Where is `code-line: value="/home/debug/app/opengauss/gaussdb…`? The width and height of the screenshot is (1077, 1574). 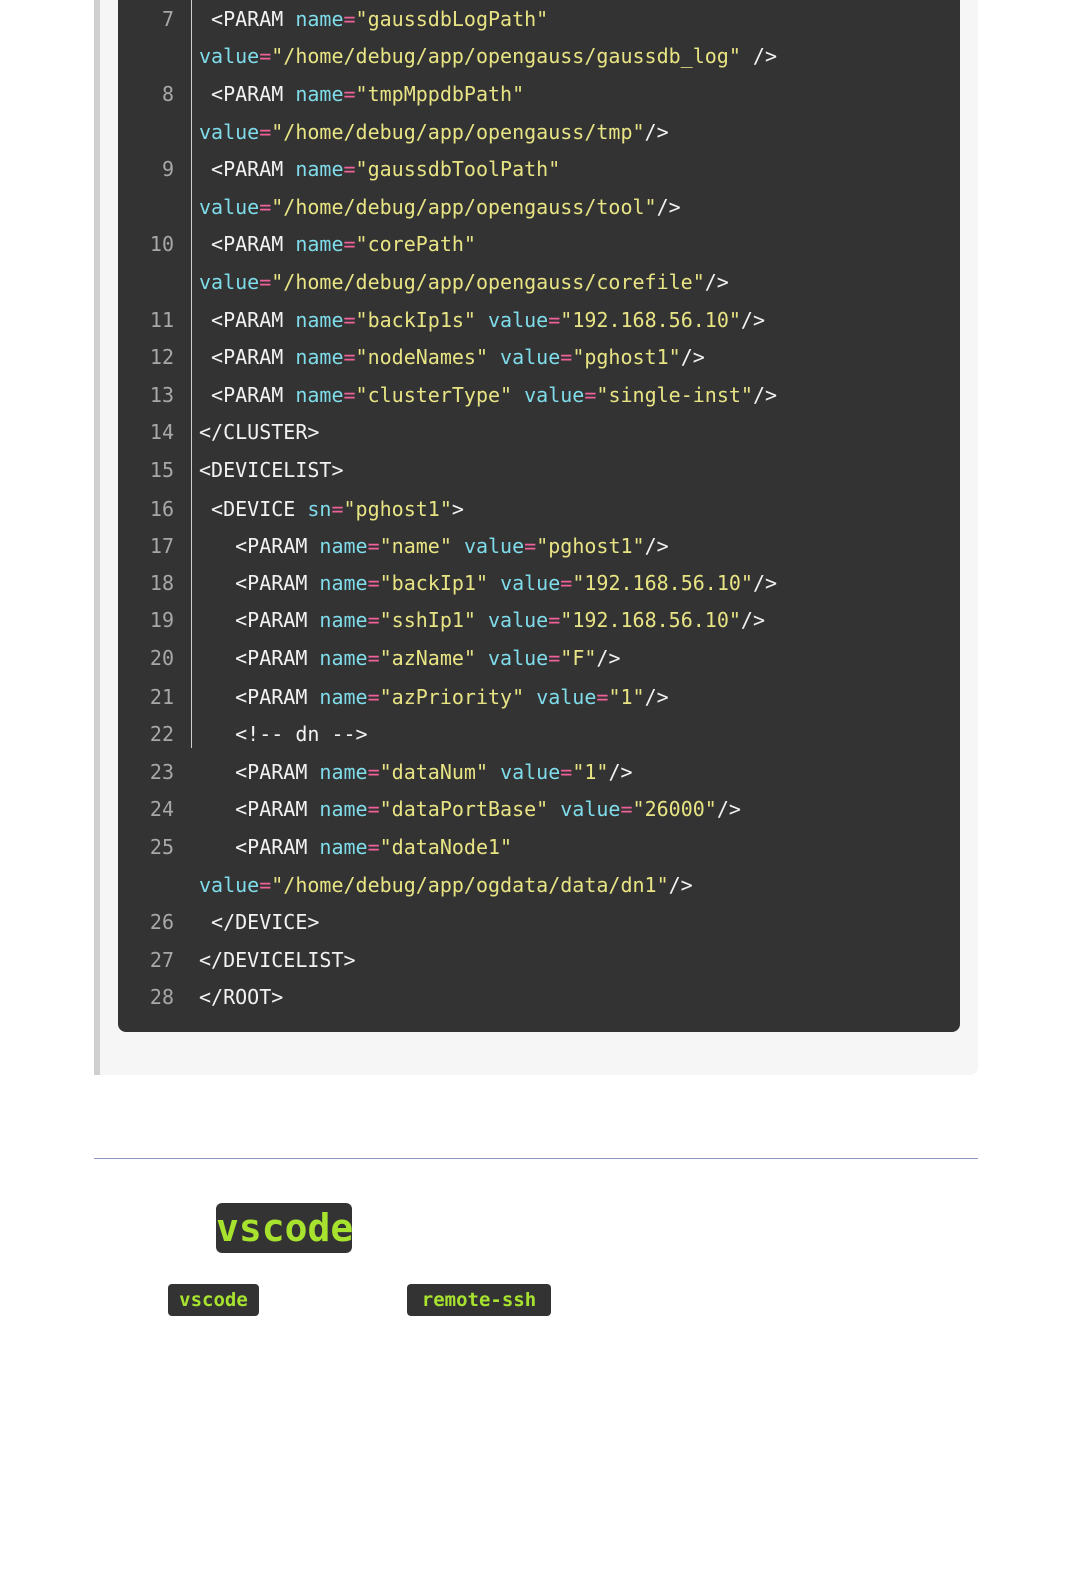 code-line: value="/home/debug/app/opengauss/gaussdb… is located at coordinates (480, 56).